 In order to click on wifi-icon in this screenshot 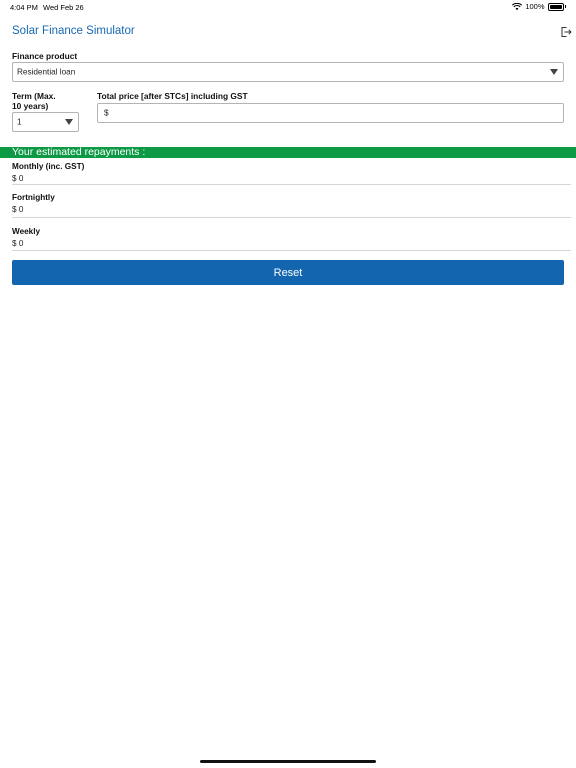, I will do `click(517, 6)`.